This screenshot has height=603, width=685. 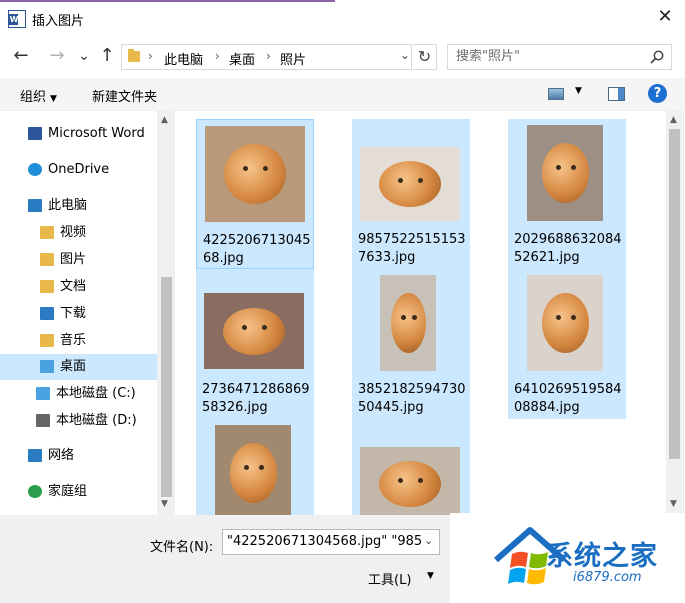 What do you see at coordinates (96, 133) in the screenshot?
I see `sidebar-item-label: Microsoft Word` at bounding box center [96, 133].